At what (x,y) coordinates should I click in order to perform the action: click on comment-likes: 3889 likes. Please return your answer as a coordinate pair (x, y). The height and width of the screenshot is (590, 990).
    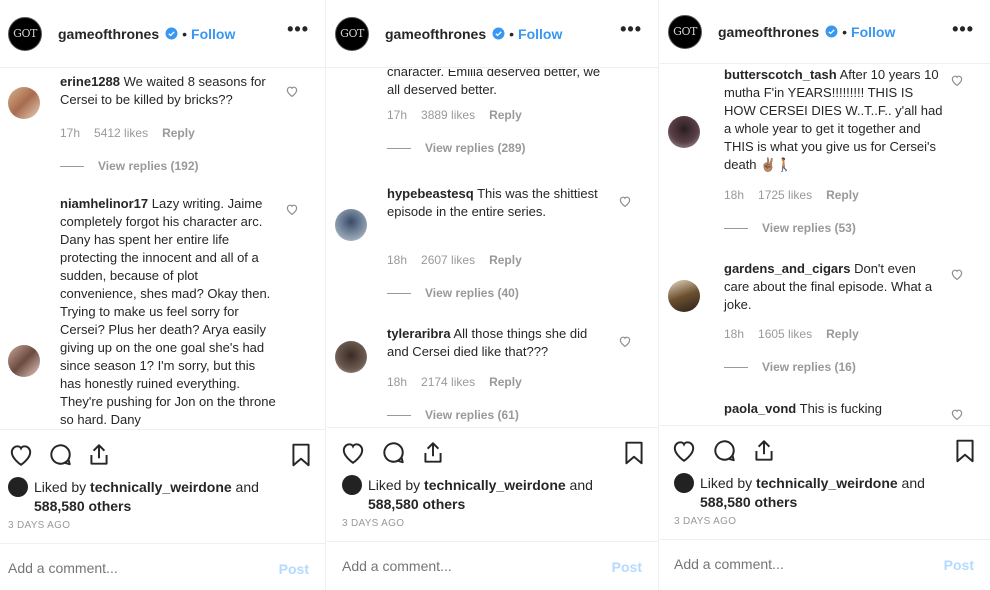
    Looking at the image, I should click on (448, 115).